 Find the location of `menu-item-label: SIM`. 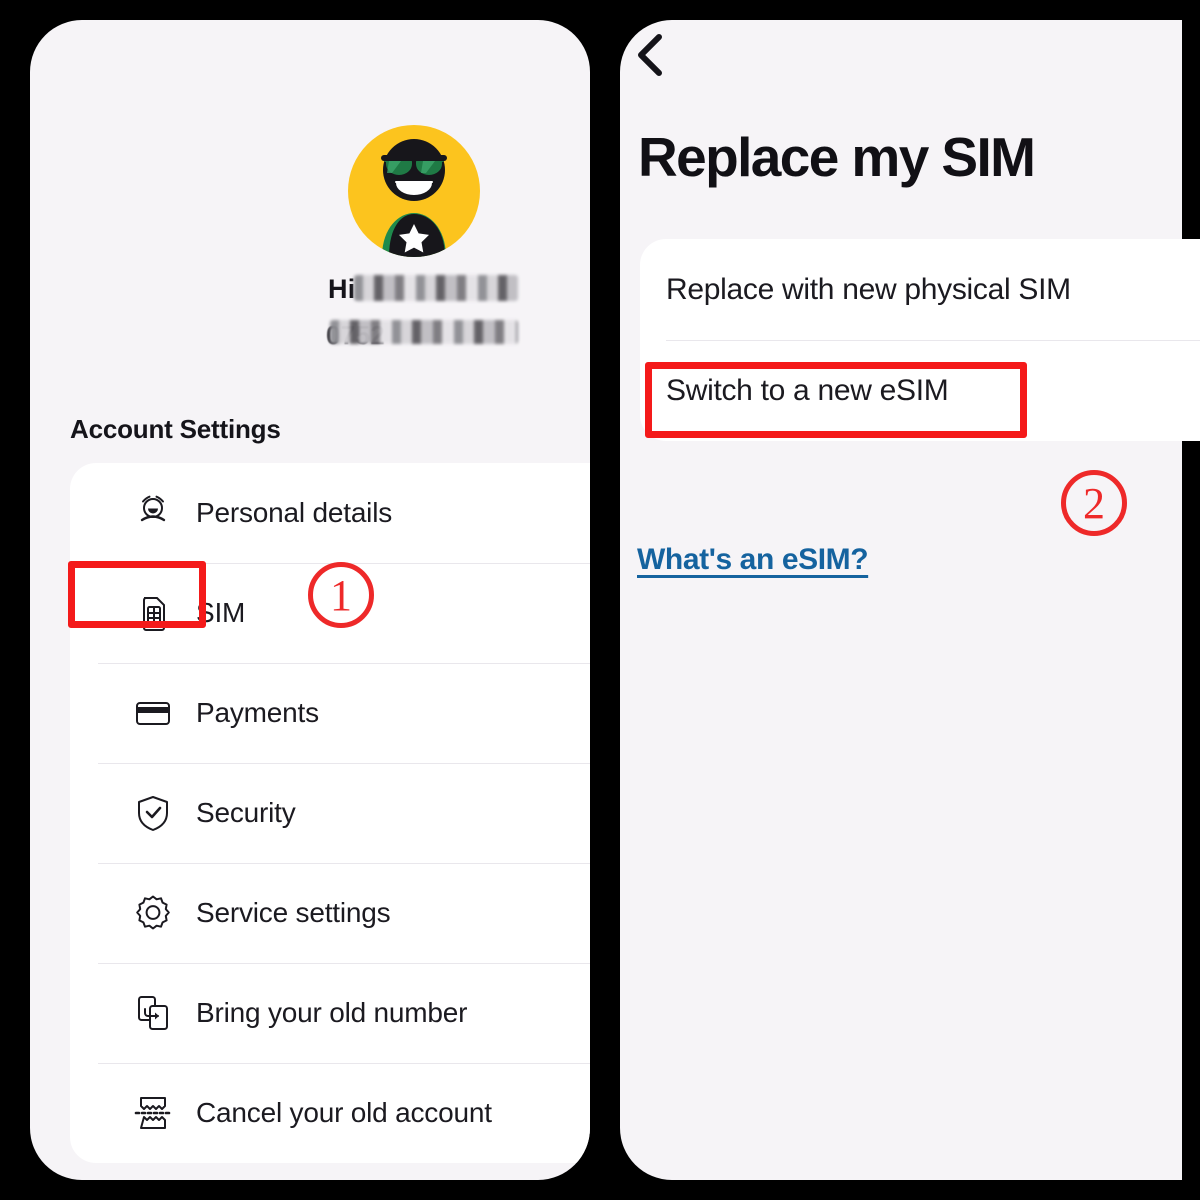

menu-item-label: SIM is located at coordinates (221, 612).